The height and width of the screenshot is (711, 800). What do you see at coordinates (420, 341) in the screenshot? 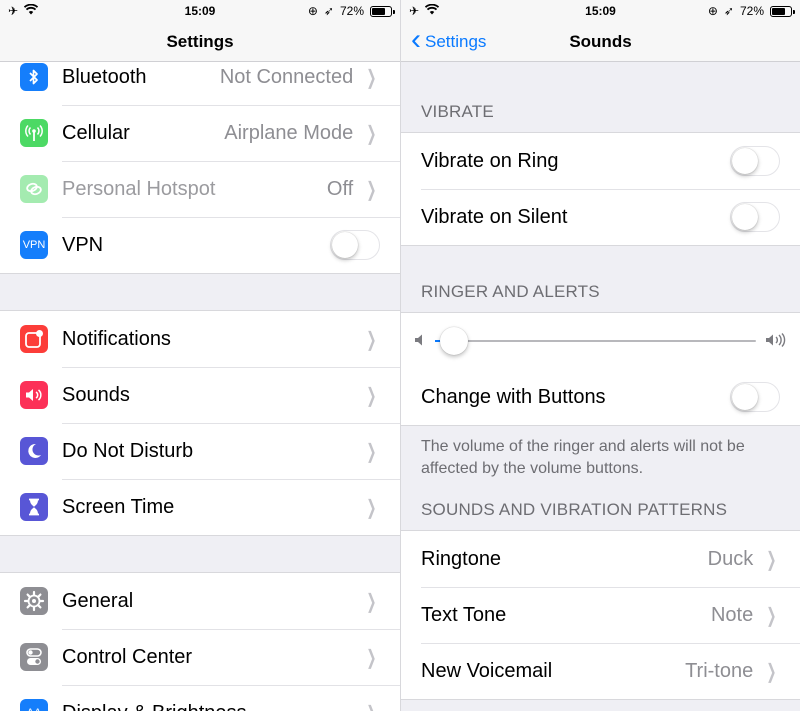
I see `speaker-low-icon` at bounding box center [420, 341].